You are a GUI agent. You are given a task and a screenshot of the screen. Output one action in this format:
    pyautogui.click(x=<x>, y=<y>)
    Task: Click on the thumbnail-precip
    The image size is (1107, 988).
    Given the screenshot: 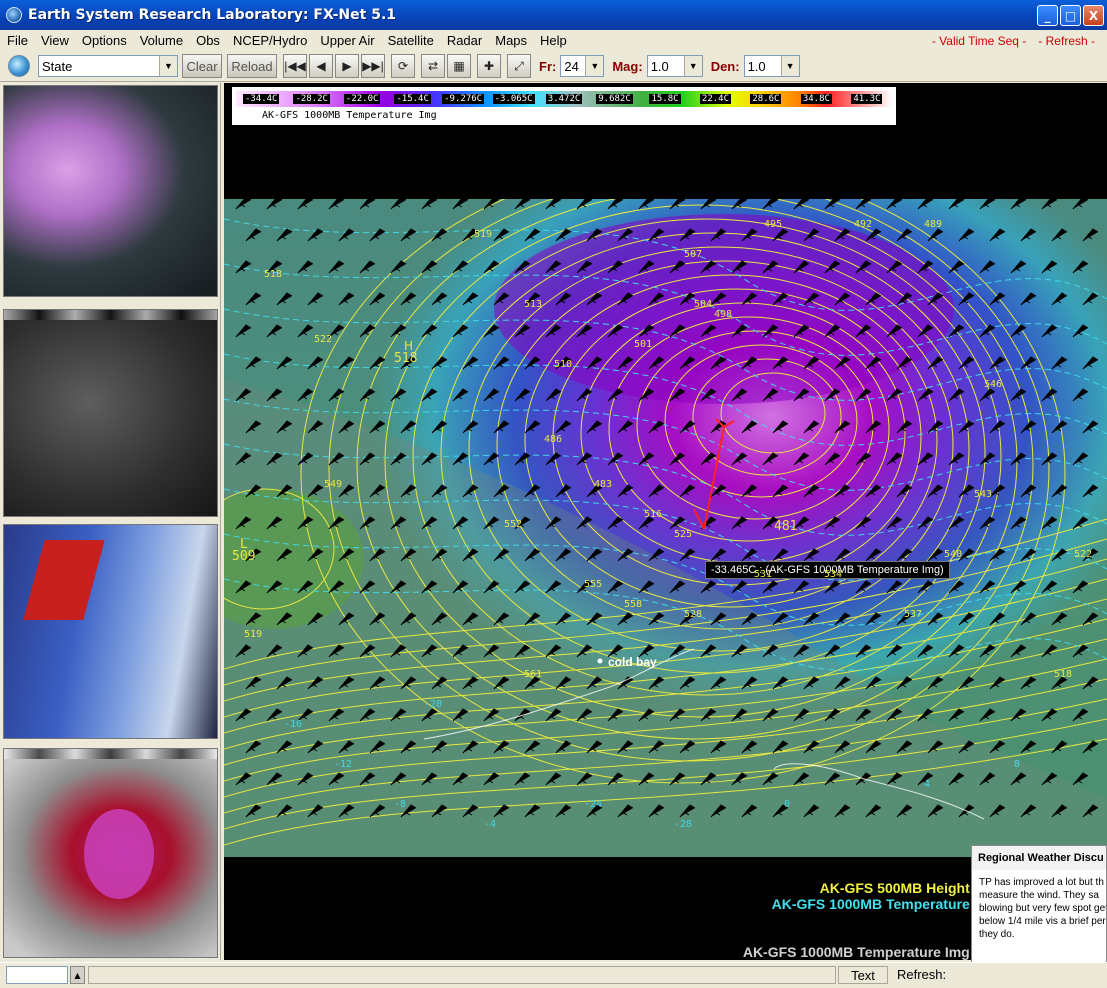 What is the action you would take?
    pyautogui.click(x=110, y=191)
    